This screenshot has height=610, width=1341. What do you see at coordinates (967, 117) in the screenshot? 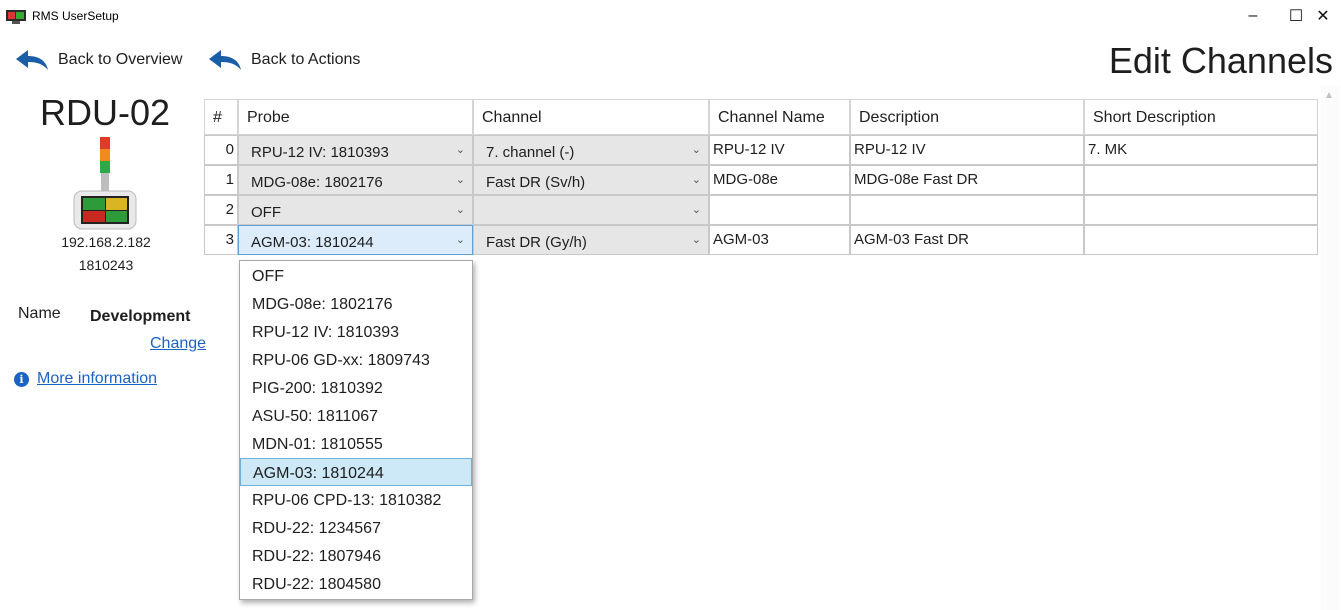
I see `column-header-description: Description` at bounding box center [967, 117].